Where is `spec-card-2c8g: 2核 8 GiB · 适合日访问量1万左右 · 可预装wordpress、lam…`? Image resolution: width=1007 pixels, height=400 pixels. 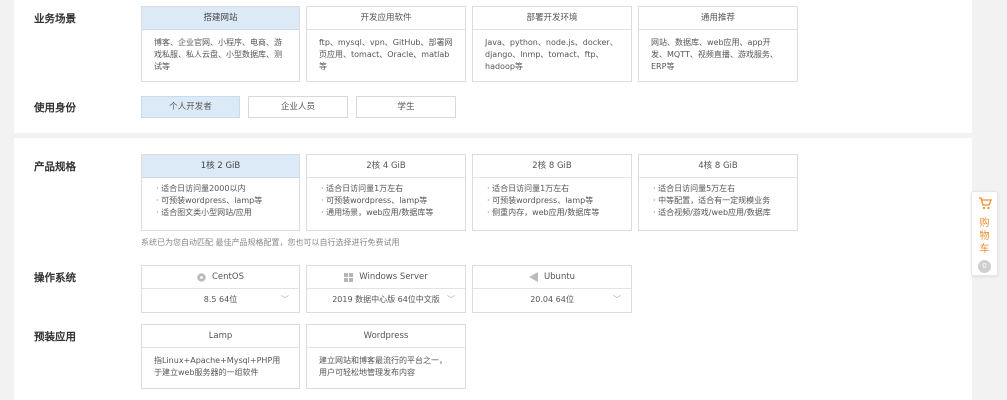 spec-card-2c8g: 2核 8 GiB · 适合日访问量1万左右 · 可预装wordpress、lam… is located at coordinates (552, 192).